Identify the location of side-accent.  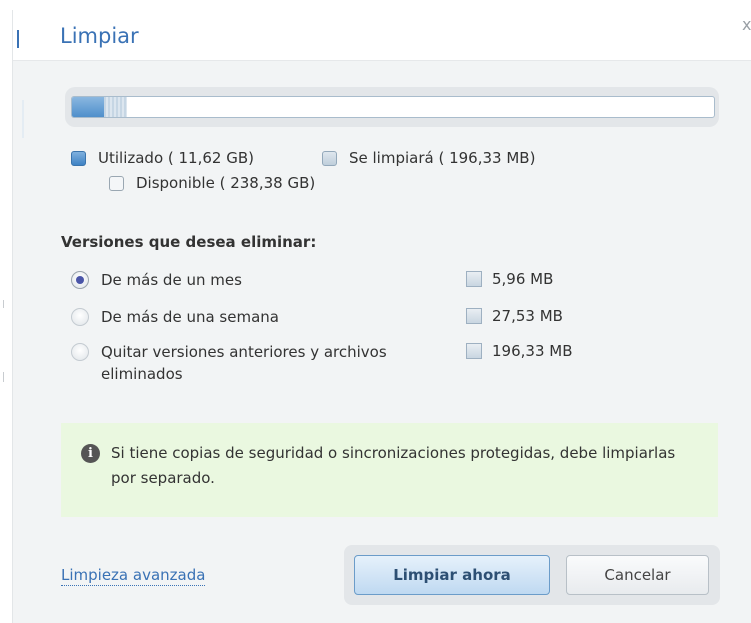
(23, 119).